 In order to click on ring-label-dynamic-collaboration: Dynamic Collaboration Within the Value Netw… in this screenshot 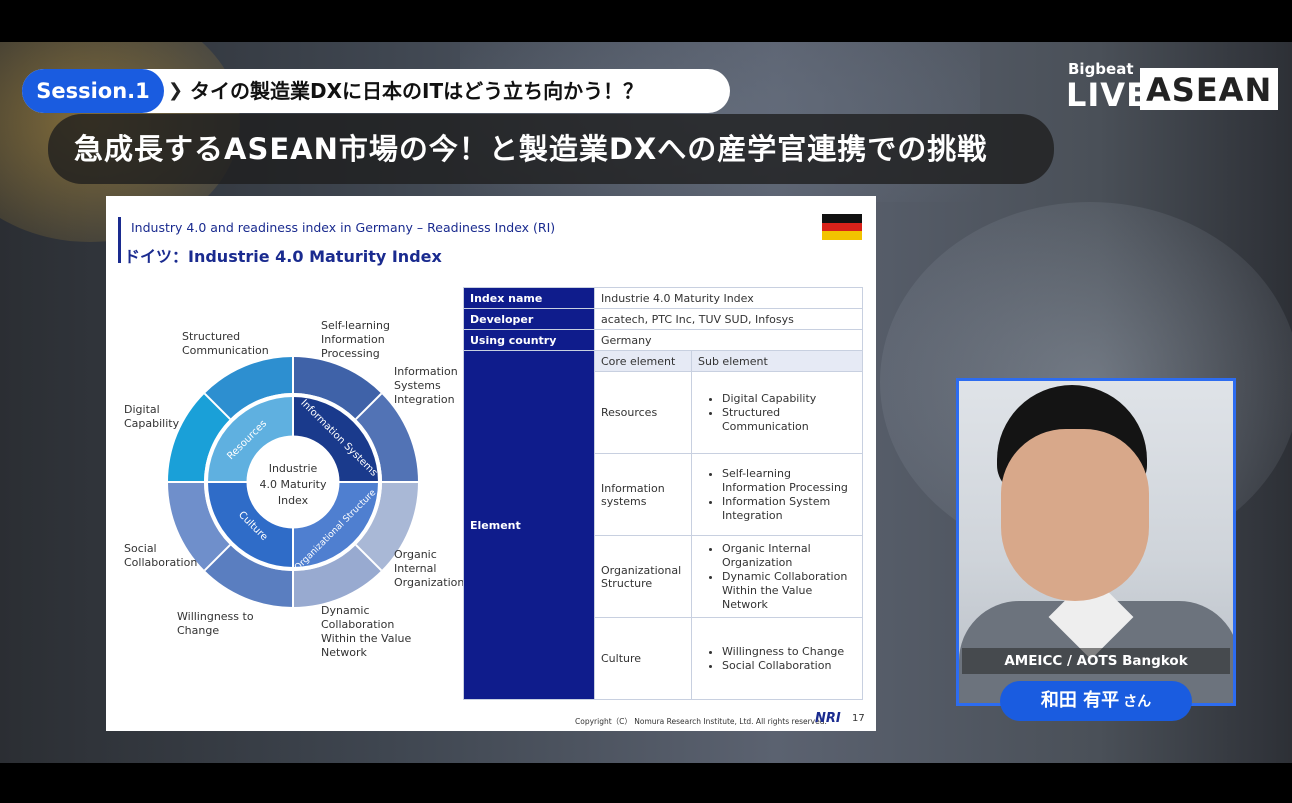, I will do `click(366, 631)`.